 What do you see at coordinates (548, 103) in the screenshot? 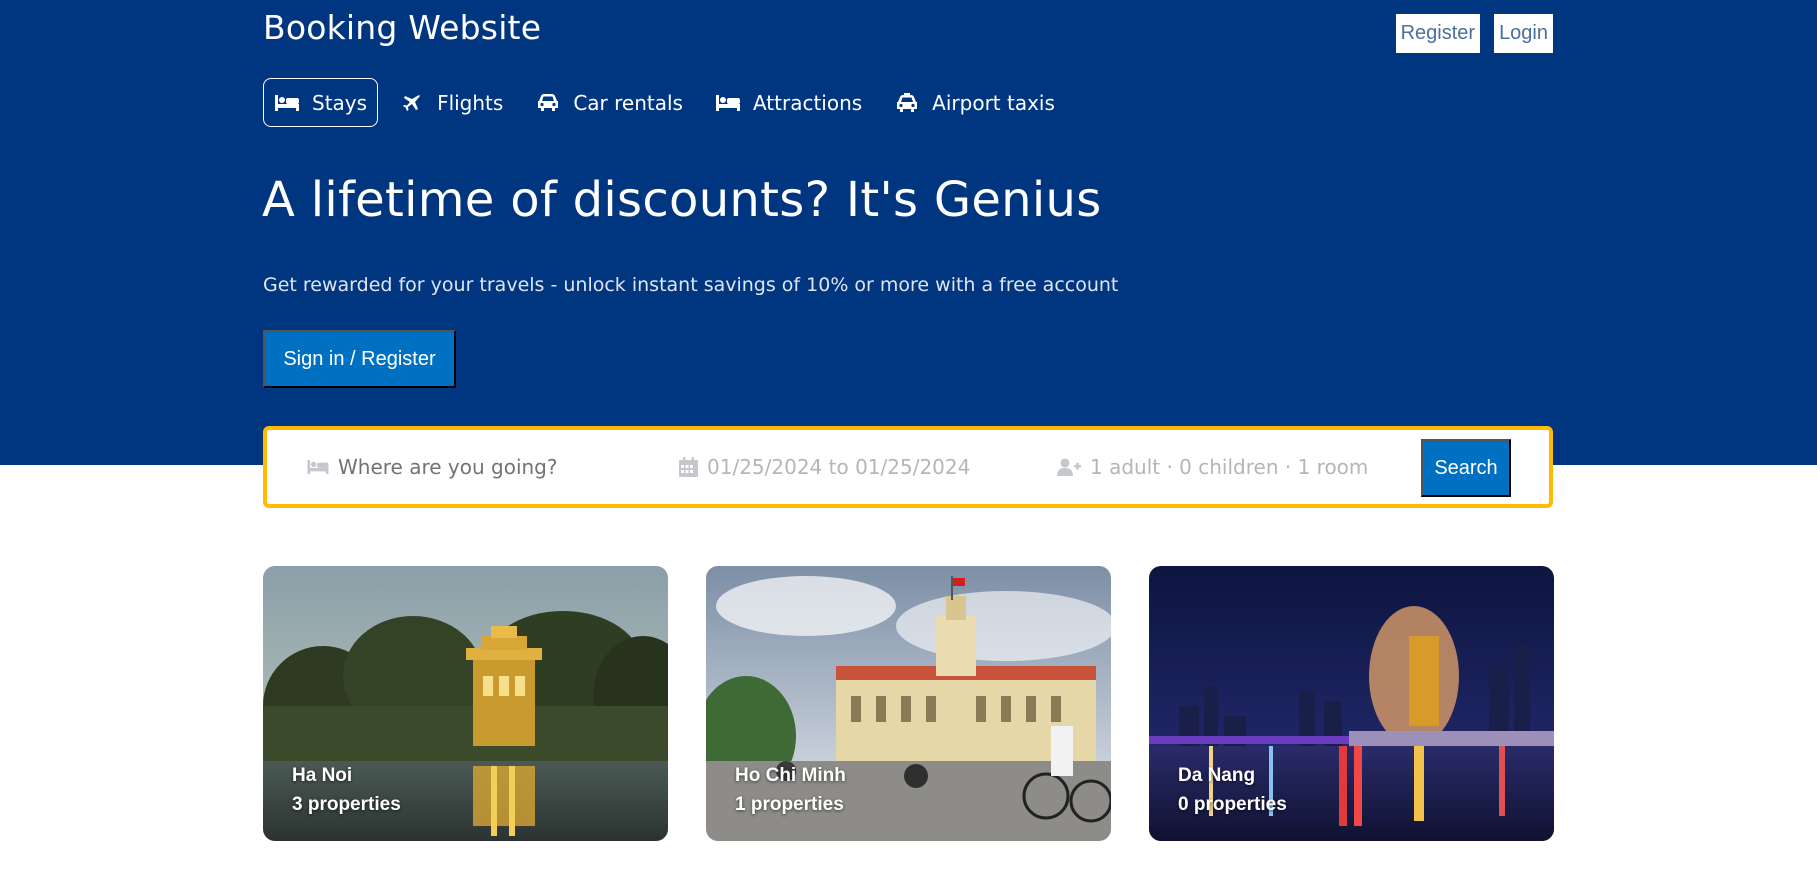
I see `car-icon` at bounding box center [548, 103].